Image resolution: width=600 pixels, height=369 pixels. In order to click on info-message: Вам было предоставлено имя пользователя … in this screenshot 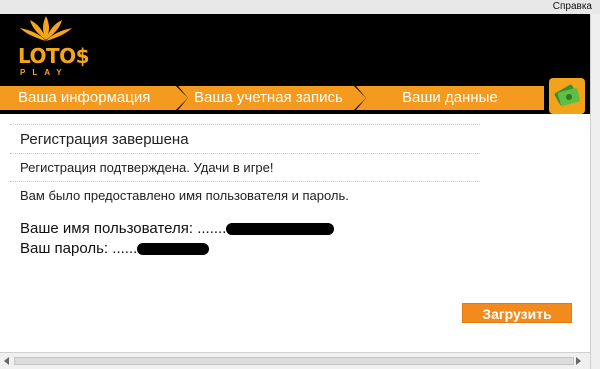, I will do `click(184, 195)`.